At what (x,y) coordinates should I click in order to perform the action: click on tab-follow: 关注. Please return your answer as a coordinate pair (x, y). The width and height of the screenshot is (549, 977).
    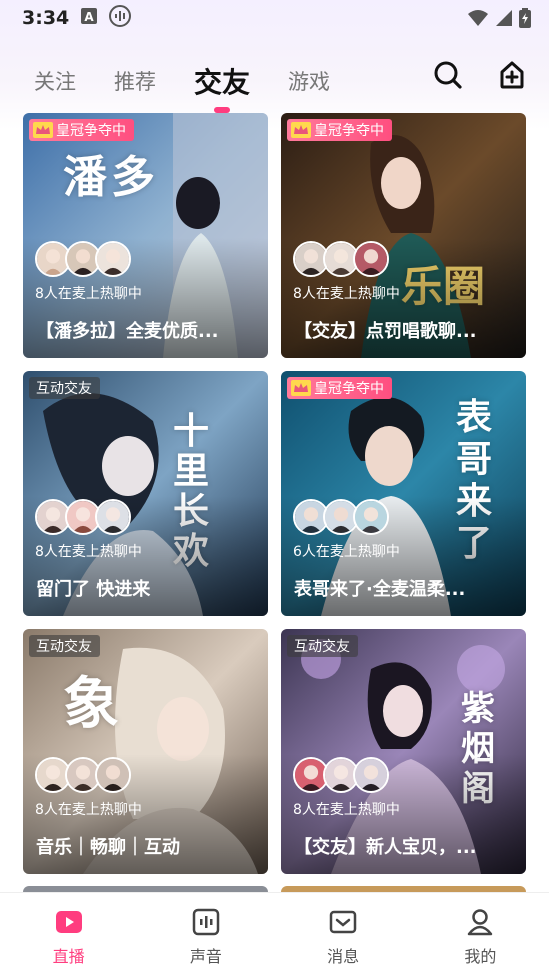
    Looking at the image, I should click on (55, 81).